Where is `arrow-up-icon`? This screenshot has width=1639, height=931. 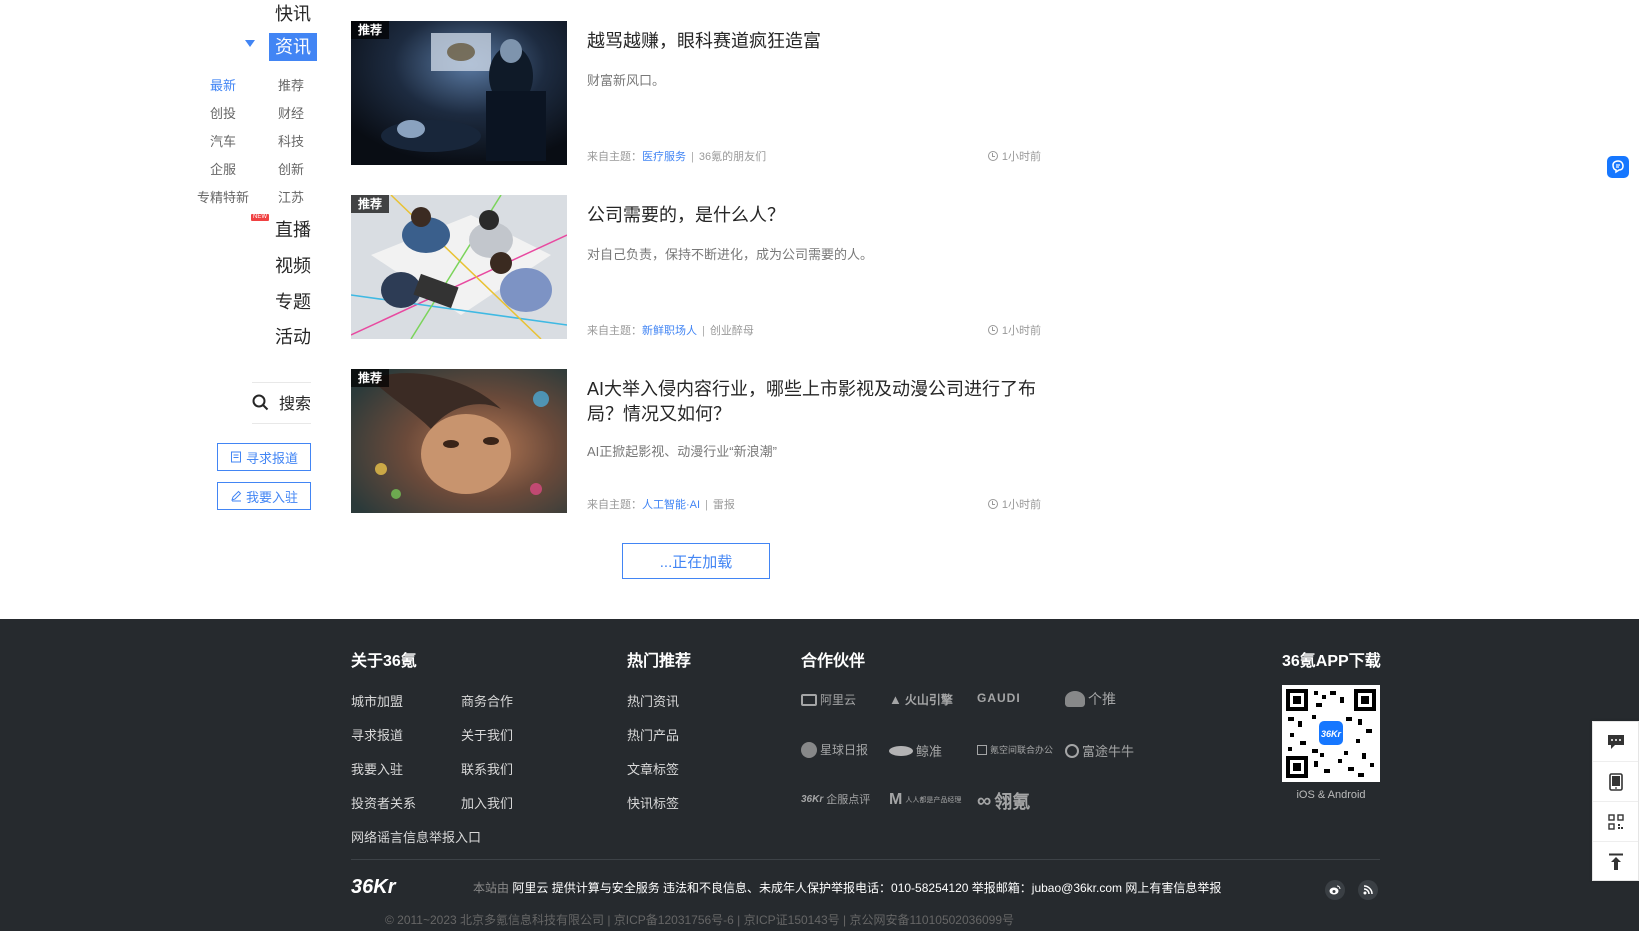
arrow-up-icon is located at coordinates (1615, 861).